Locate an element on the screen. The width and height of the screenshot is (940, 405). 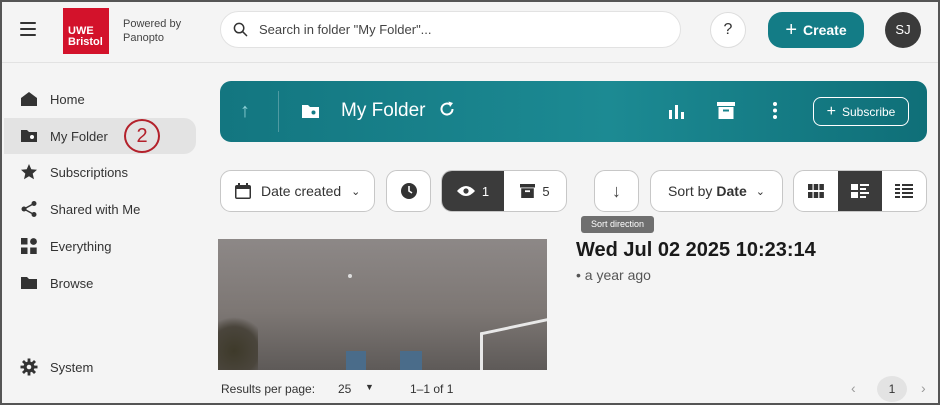
sidebar-item-system: System is located at coordinates (100, 367).